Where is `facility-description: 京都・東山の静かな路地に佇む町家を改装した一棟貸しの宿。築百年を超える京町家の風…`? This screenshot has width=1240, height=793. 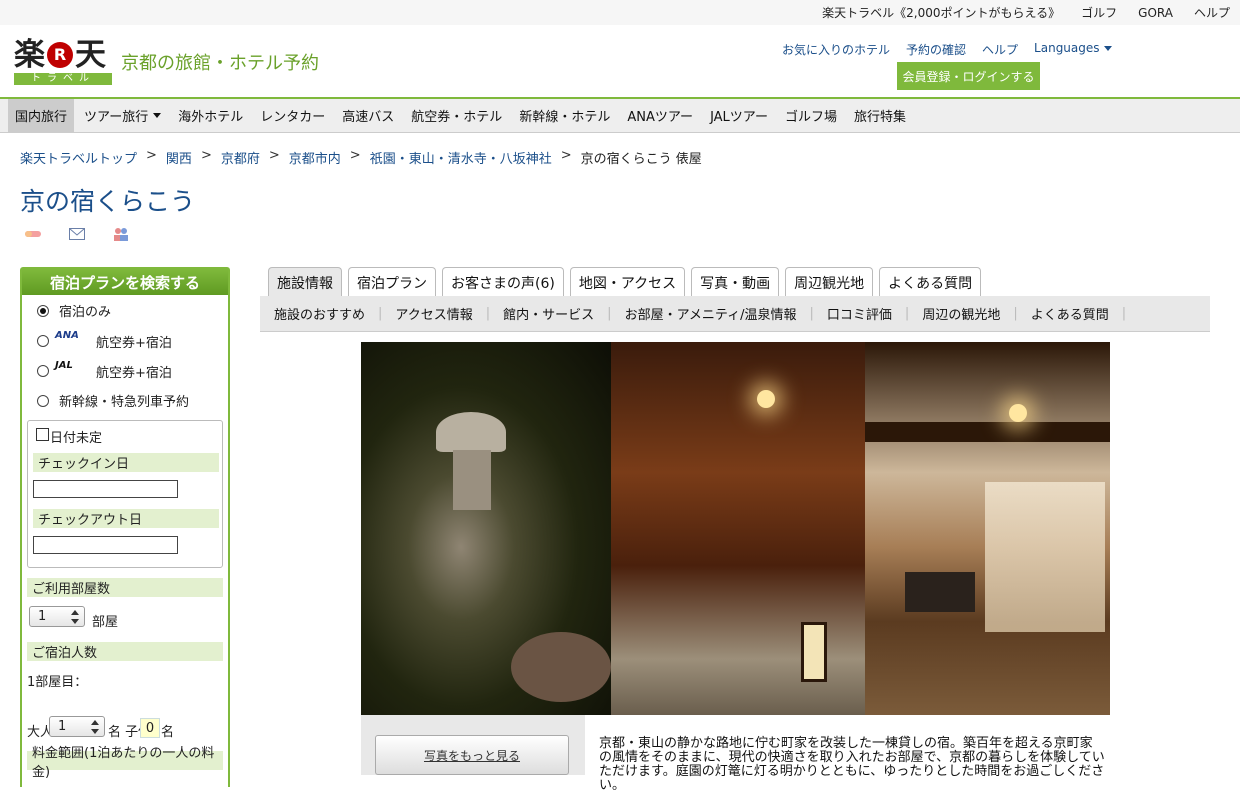
facility-description: 京都・東山の静かな路地に佇む町家を改装した一棟貸しの宿。築百年を超える京町家の風… is located at coordinates (852, 764).